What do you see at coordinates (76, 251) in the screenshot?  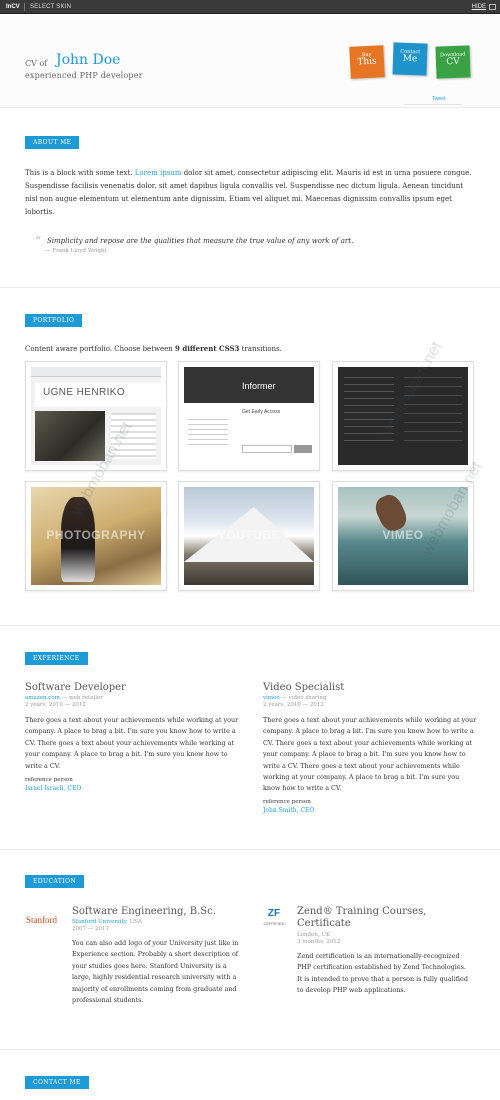 I see `quote-author: — Frank Lloyd Wright` at bounding box center [76, 251].